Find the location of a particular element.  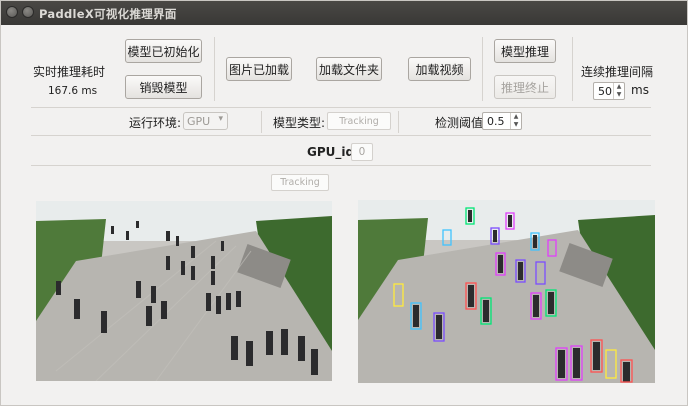

close-window-icon is located at coordinates (12, 12).